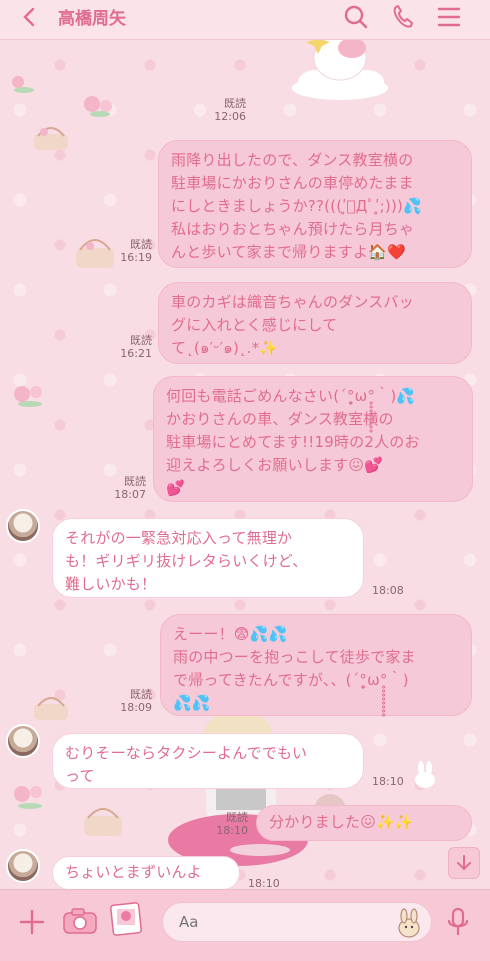 Image resolution: width=490 pixels, height=961 pixels. I want to click on message-line: で帰ってきたんですが、、(´°̥̥̥̥̥̥̥̥ω°̥̥̥̥̥̥̥̥｀), so click(291, 680).